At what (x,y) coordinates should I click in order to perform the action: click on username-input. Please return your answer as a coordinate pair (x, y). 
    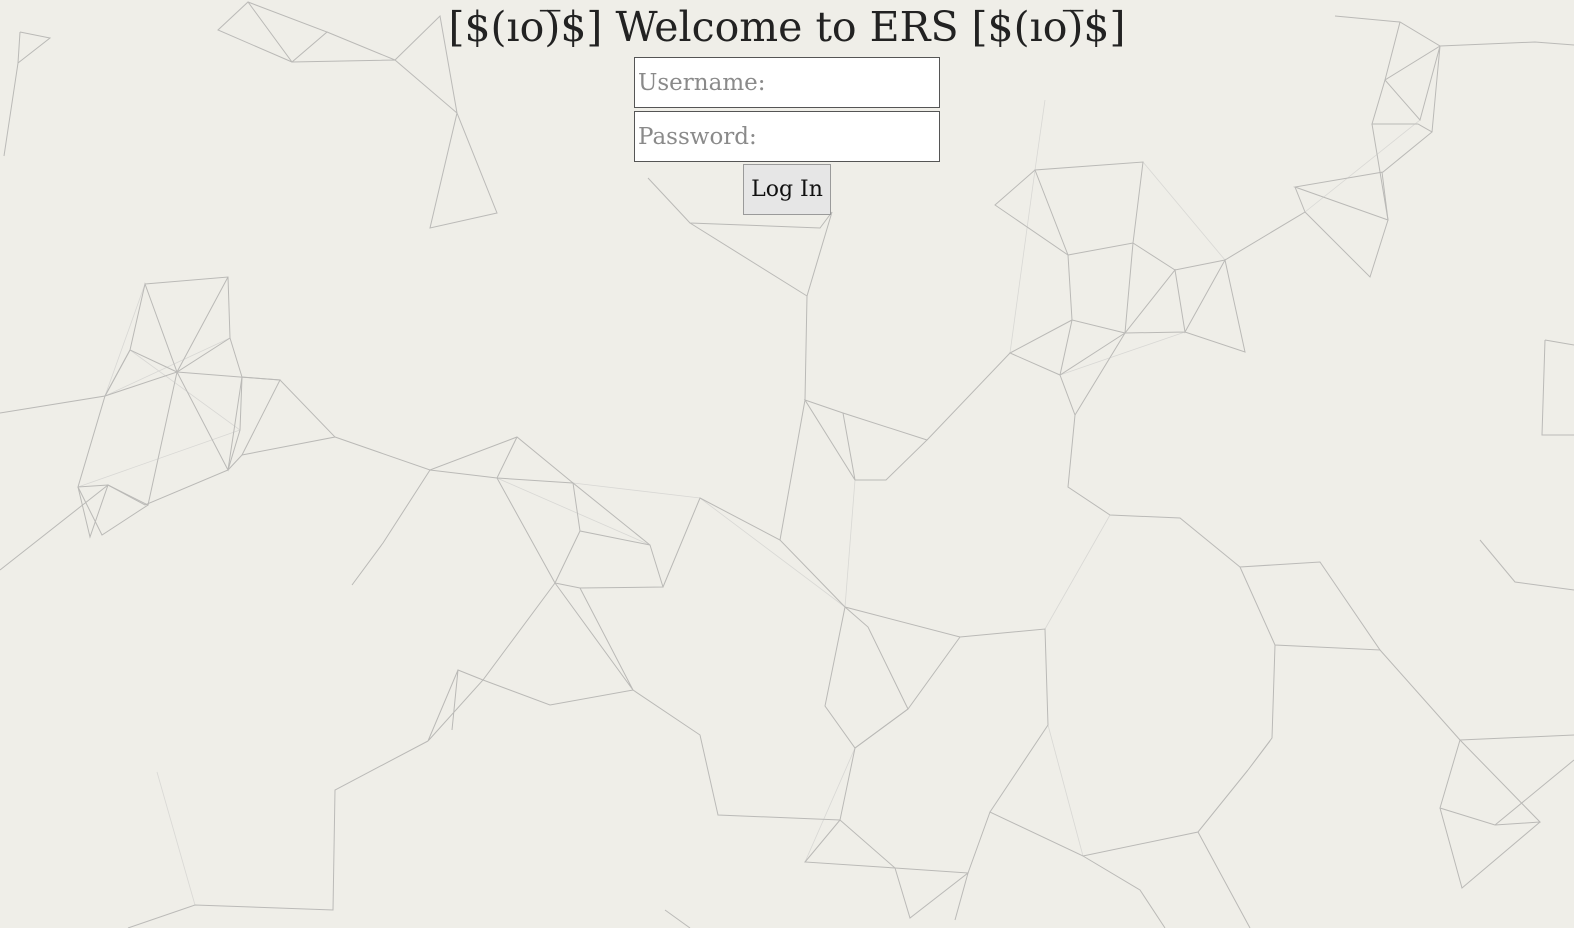
    Looking at the image, I should click on (787, 82).